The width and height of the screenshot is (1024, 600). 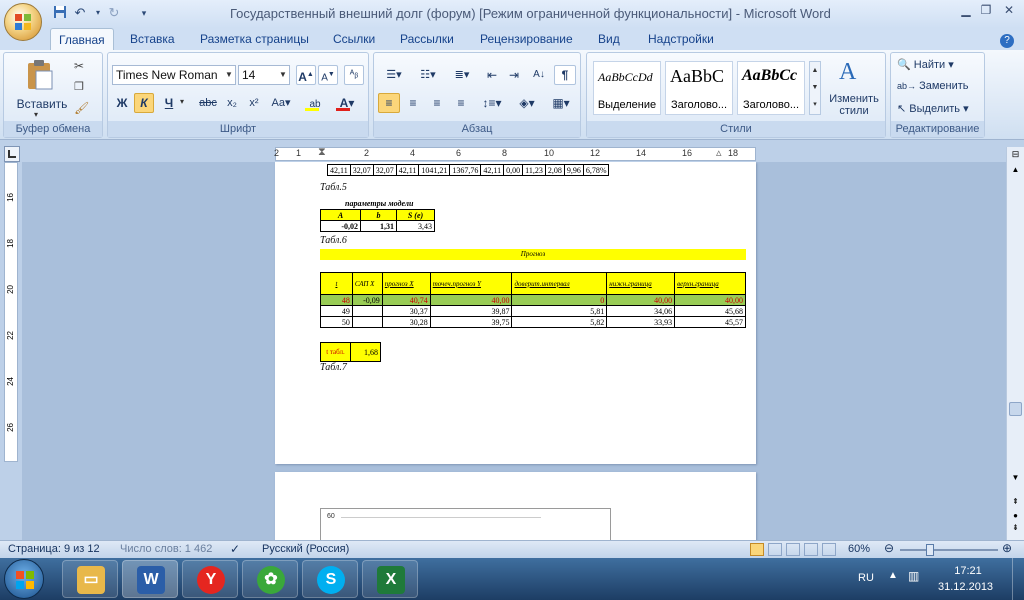 I want to click on vertical-scrollbar: ⊟ ▲ ▼ ⇞ ● ⇟, so click(x=1015, y=343).